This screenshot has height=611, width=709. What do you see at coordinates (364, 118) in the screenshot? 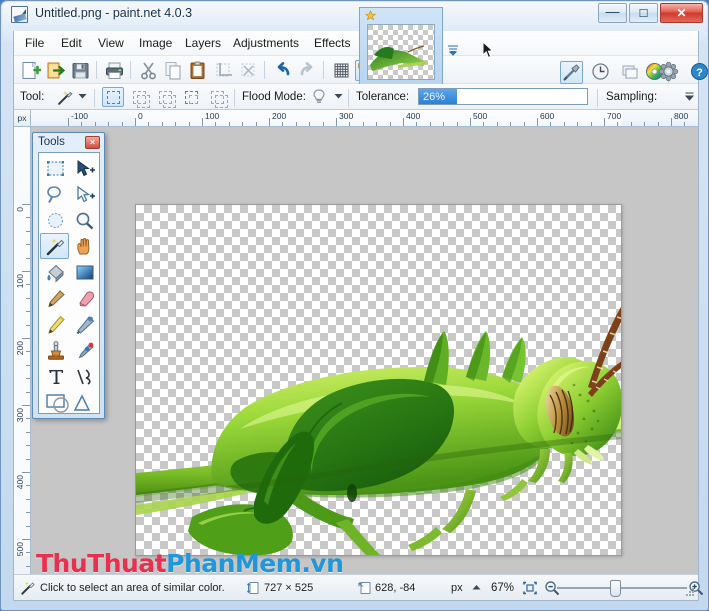
I see `horizontal-ruler: -100 0 100 200 300 400 500 600 700 800` at bounding box center [364, 118].